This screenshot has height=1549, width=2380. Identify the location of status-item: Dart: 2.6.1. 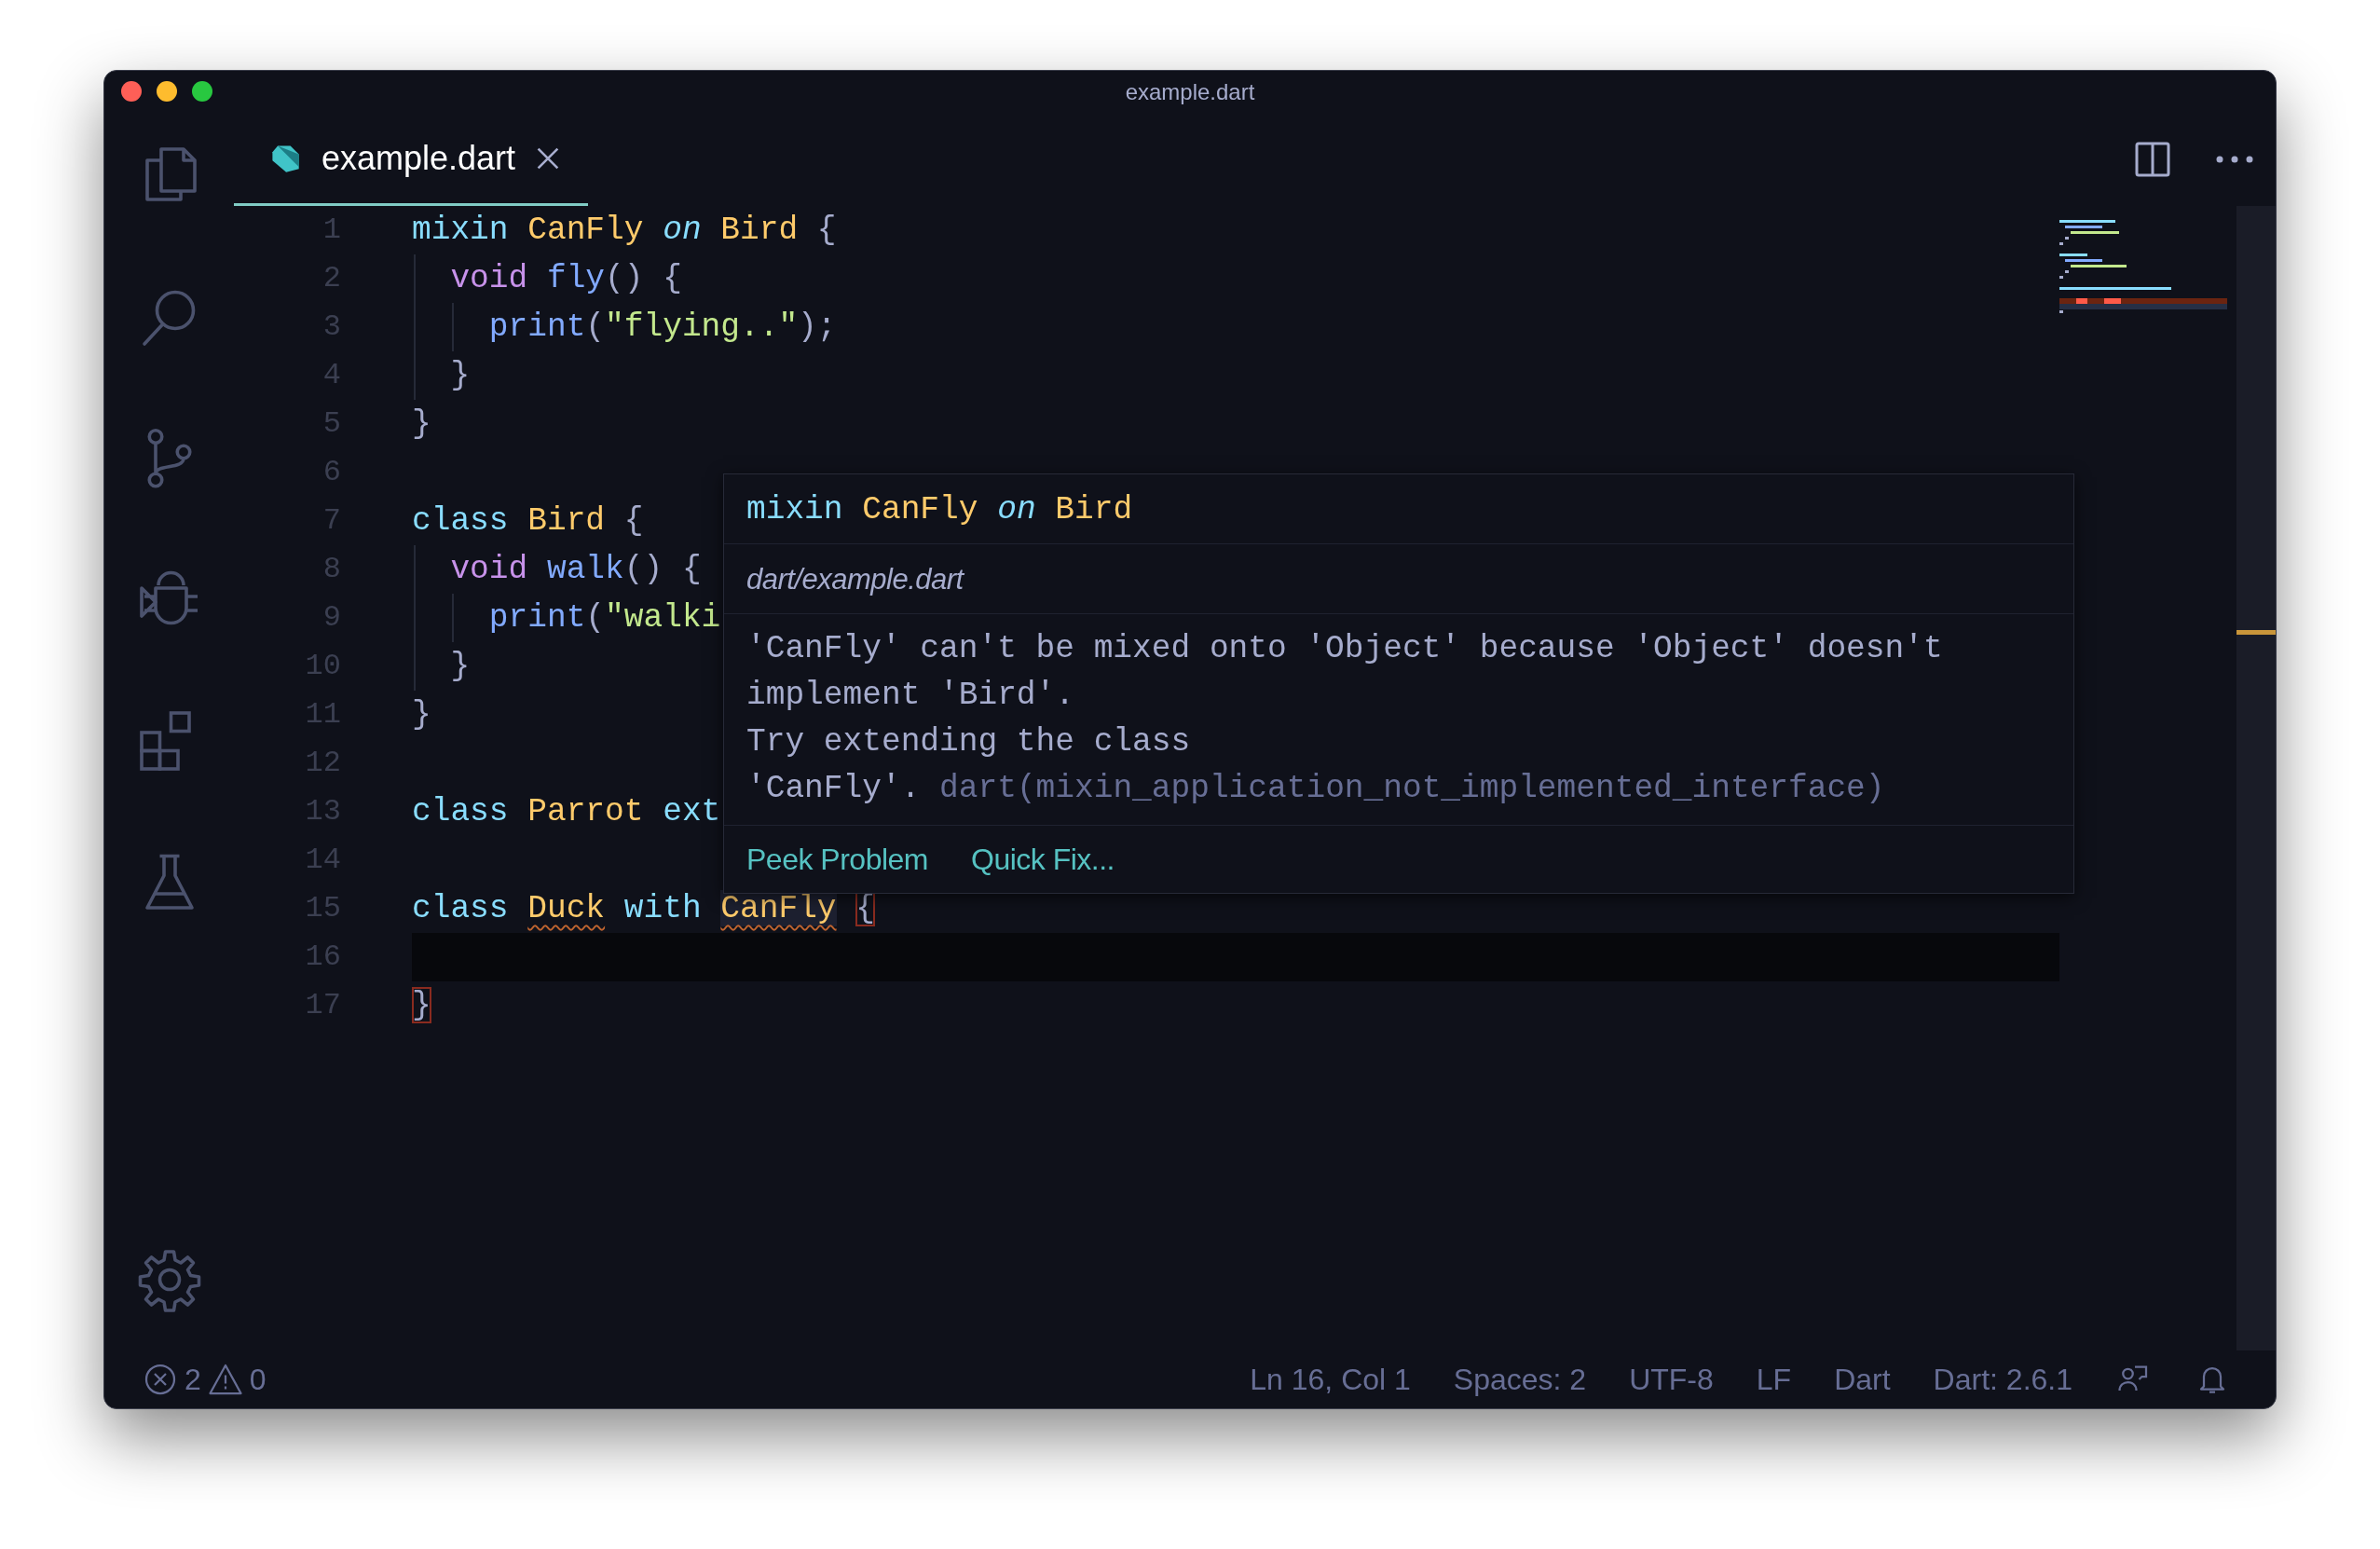
(2002, 1380).